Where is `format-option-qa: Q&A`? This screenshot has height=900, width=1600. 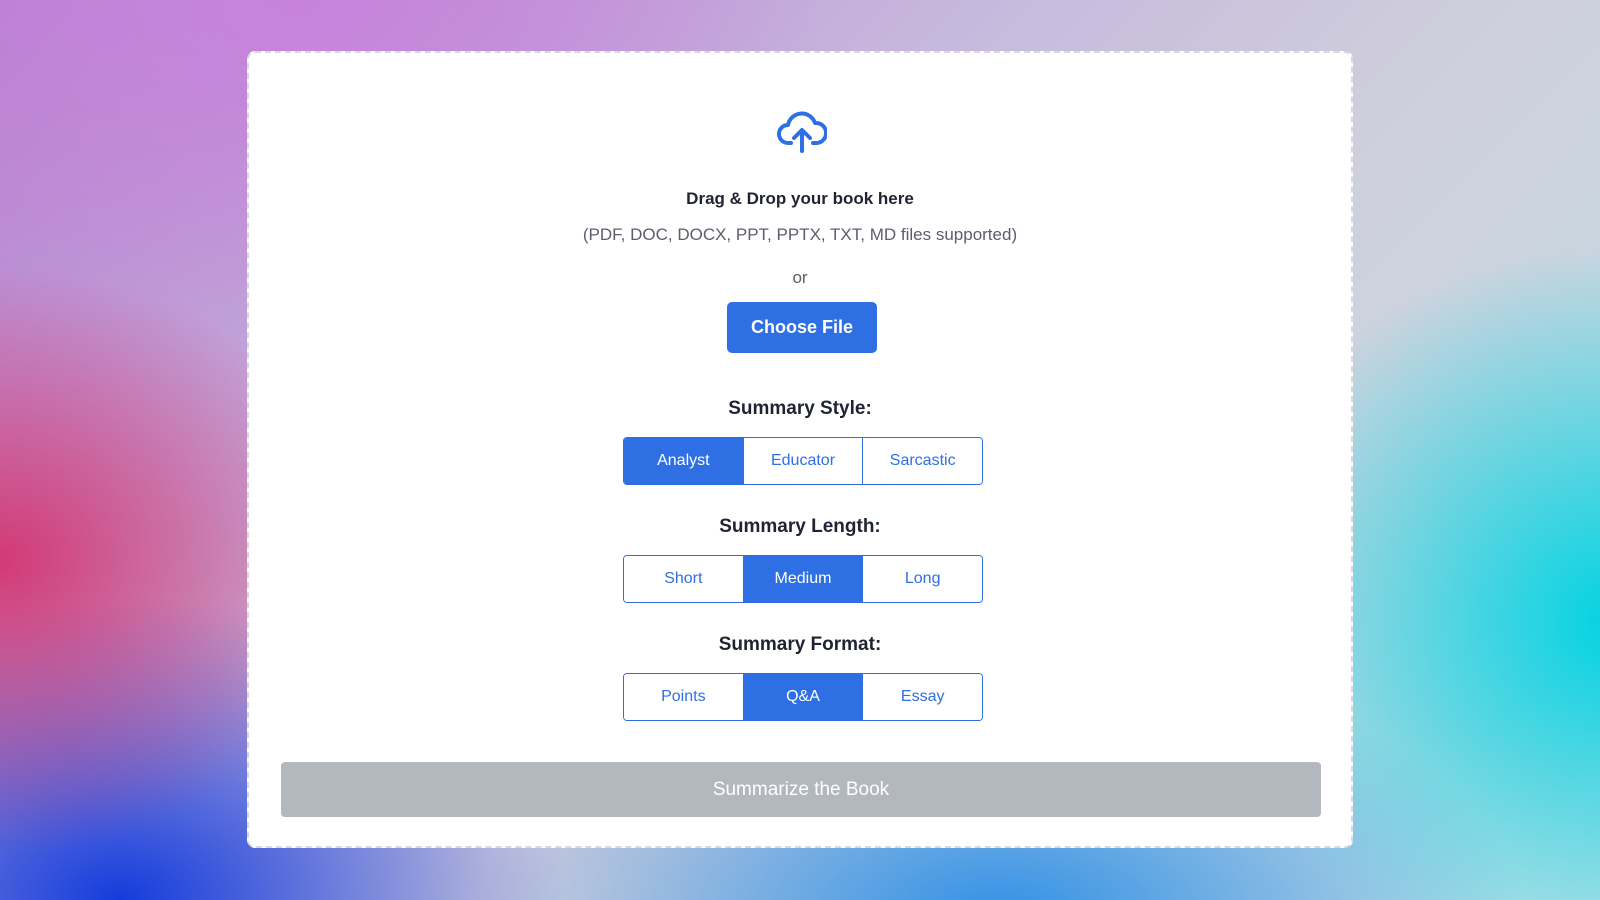
format-option-qa: Q&A is located at coordinates (803, 697).